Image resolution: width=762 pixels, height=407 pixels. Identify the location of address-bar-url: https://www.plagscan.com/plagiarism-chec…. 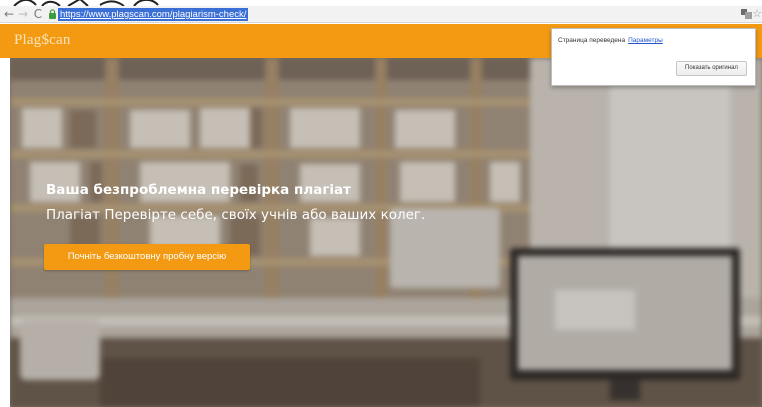
(153, 14).